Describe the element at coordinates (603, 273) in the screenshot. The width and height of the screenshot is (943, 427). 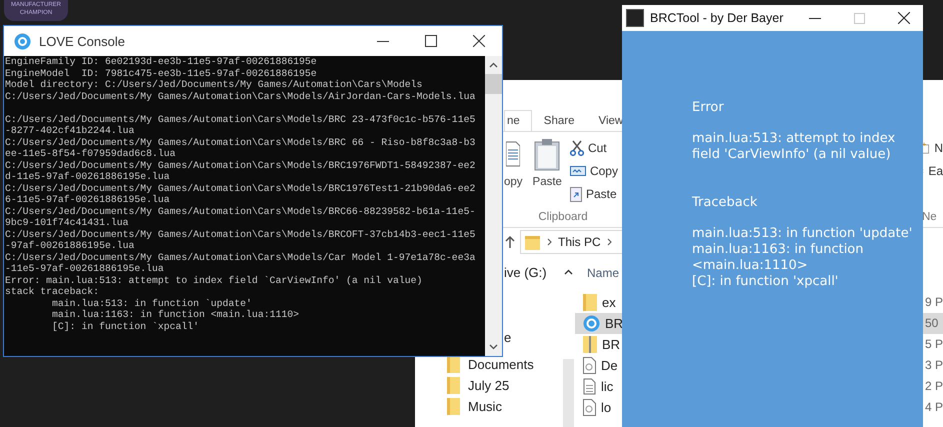
I see `column-header: Name` at that location.